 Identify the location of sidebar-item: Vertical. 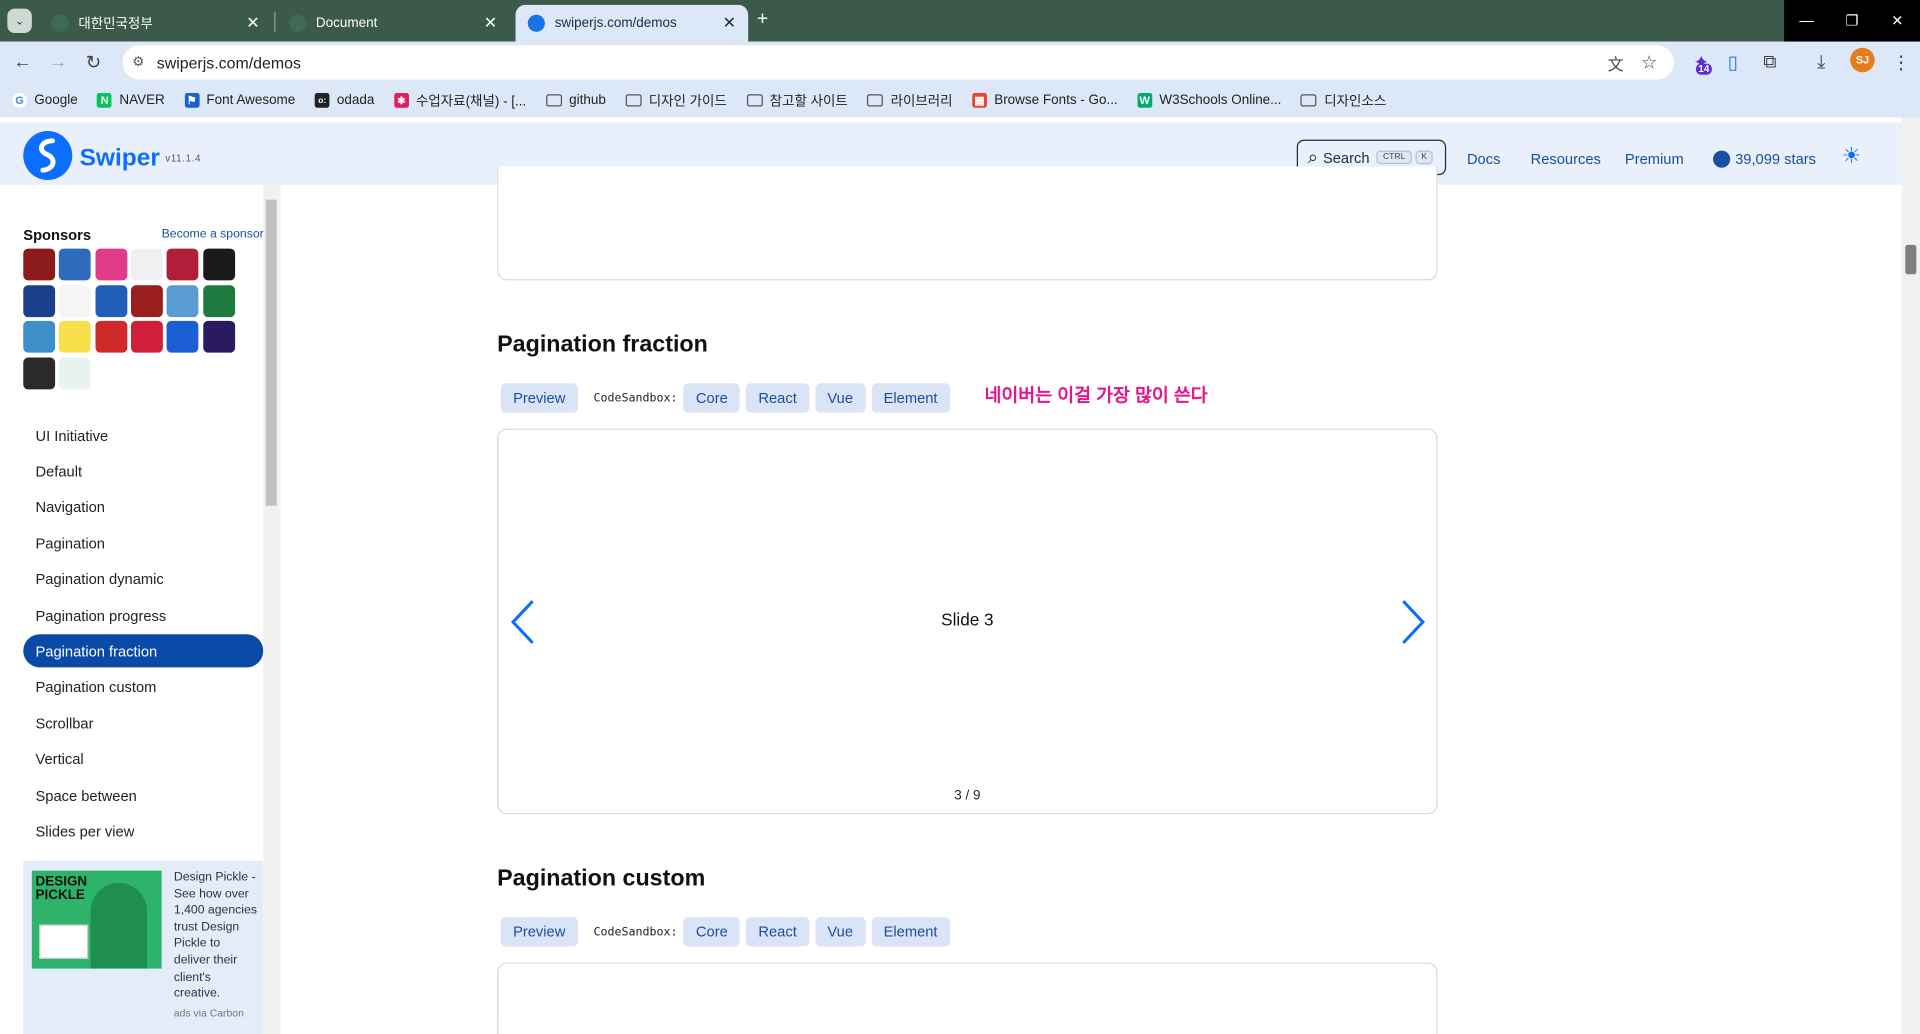
(143, 759).